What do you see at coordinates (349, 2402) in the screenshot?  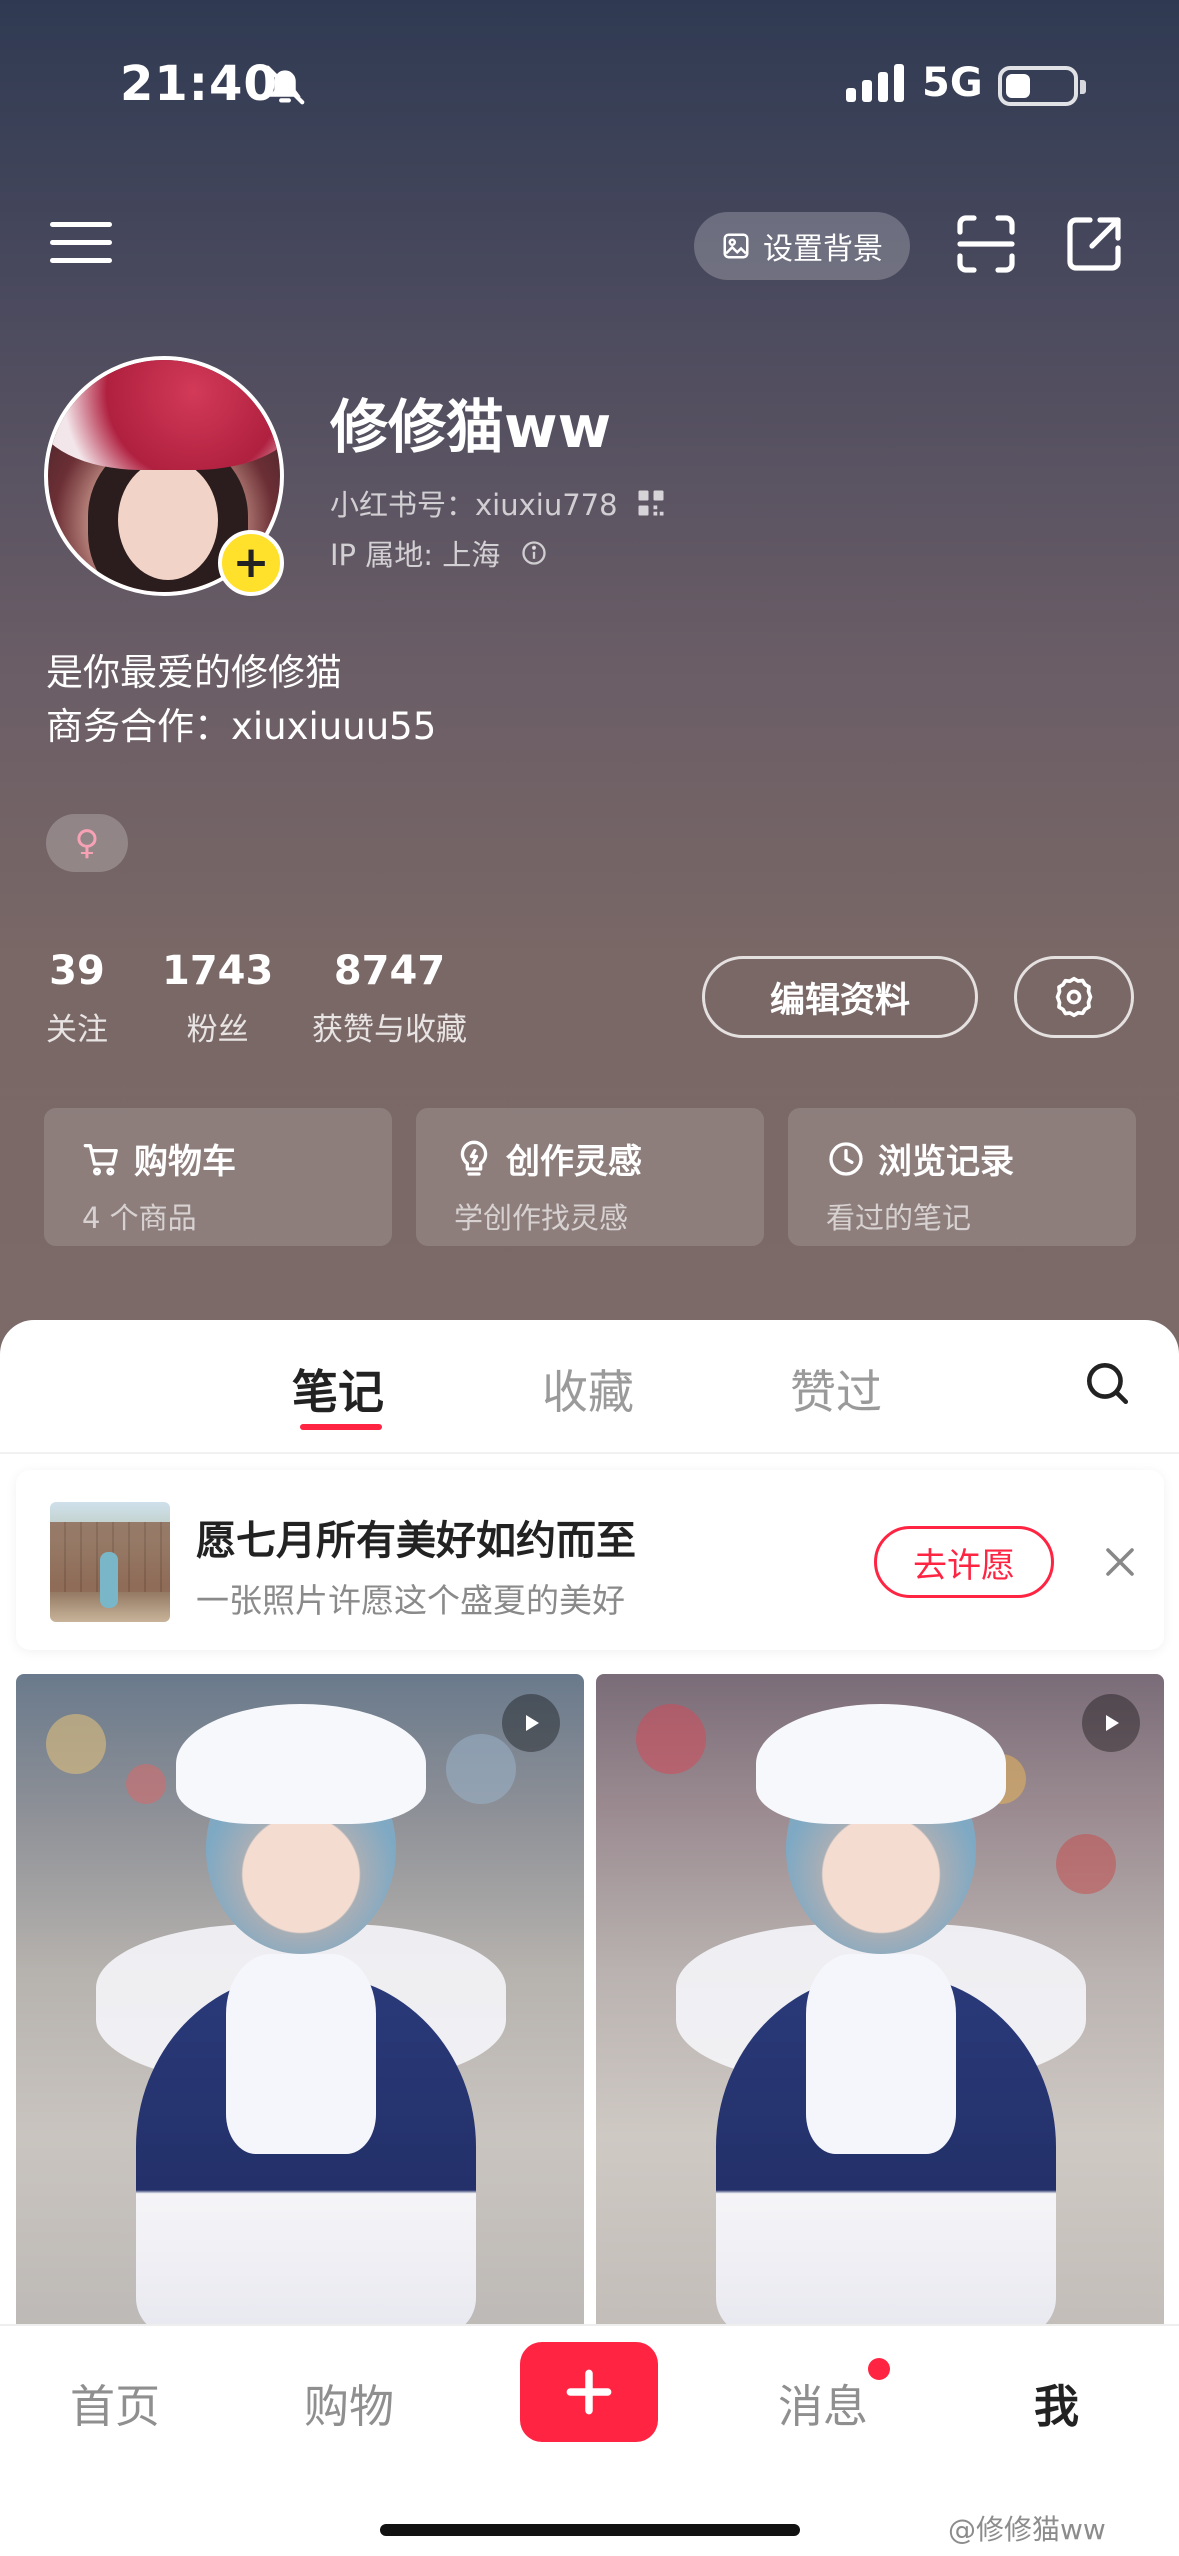 I see `nav-shop: 购物` at bounding box center [349, 2402].